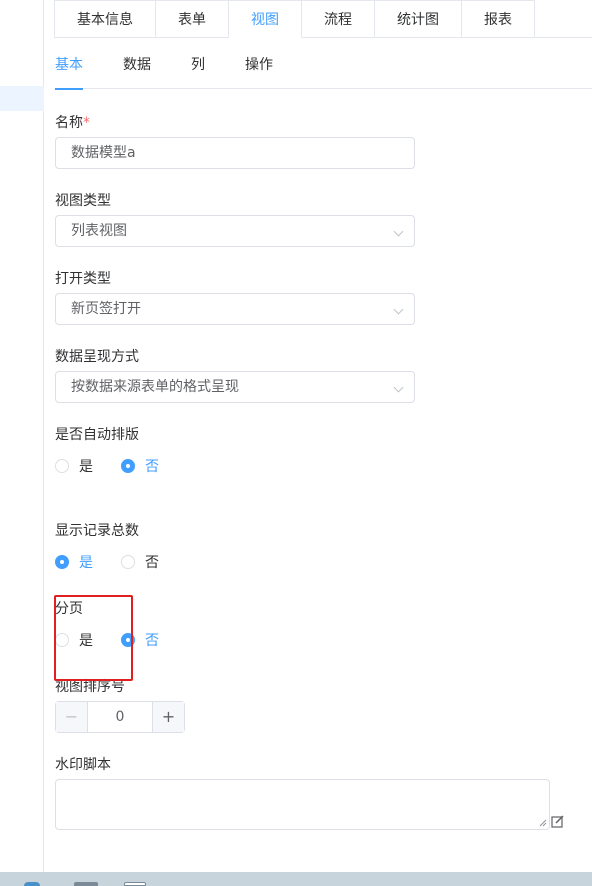 This screenshot has width=592, height=886. What do you see at coordinates (265, 19) in the screenshot?
I see `tab-view: 视图` at bounding box center [265, 19].